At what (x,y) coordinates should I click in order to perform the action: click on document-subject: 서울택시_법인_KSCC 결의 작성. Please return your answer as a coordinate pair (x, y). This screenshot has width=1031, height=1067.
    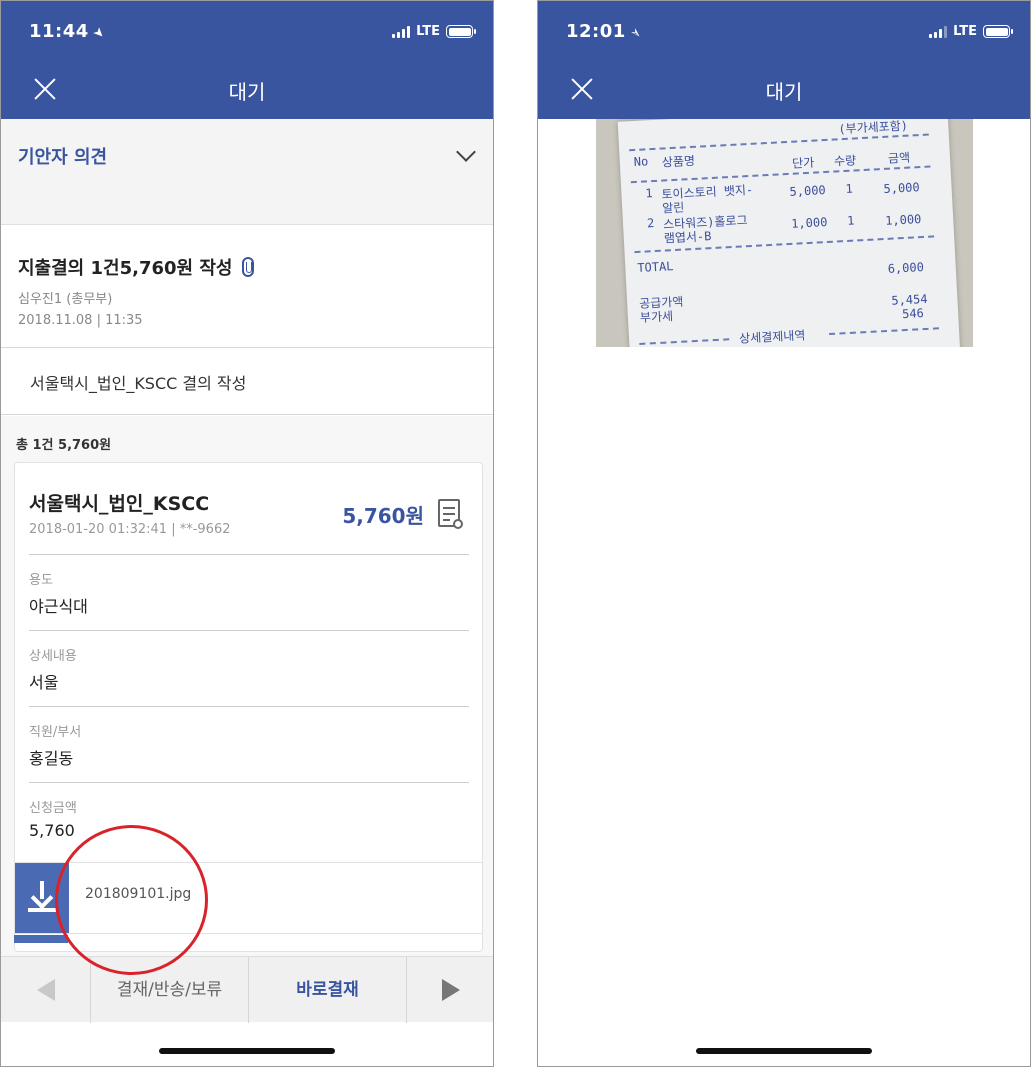
    Looking at the image, I should click on (247, 382).